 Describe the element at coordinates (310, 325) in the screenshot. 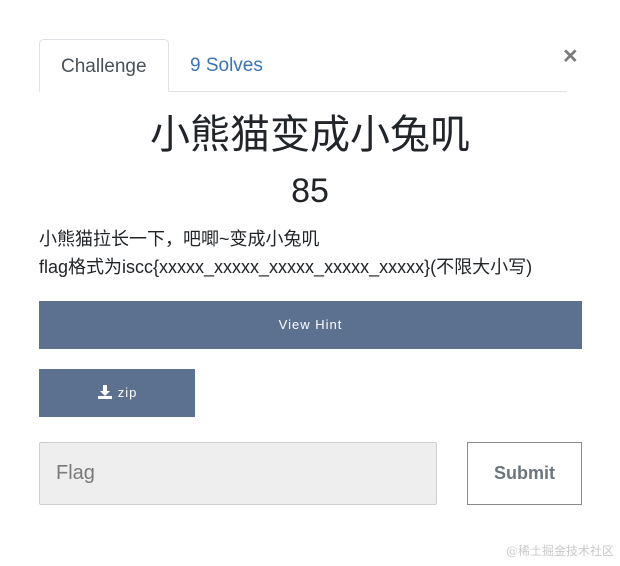

I see `view-hint-button: View Hint` at that location.